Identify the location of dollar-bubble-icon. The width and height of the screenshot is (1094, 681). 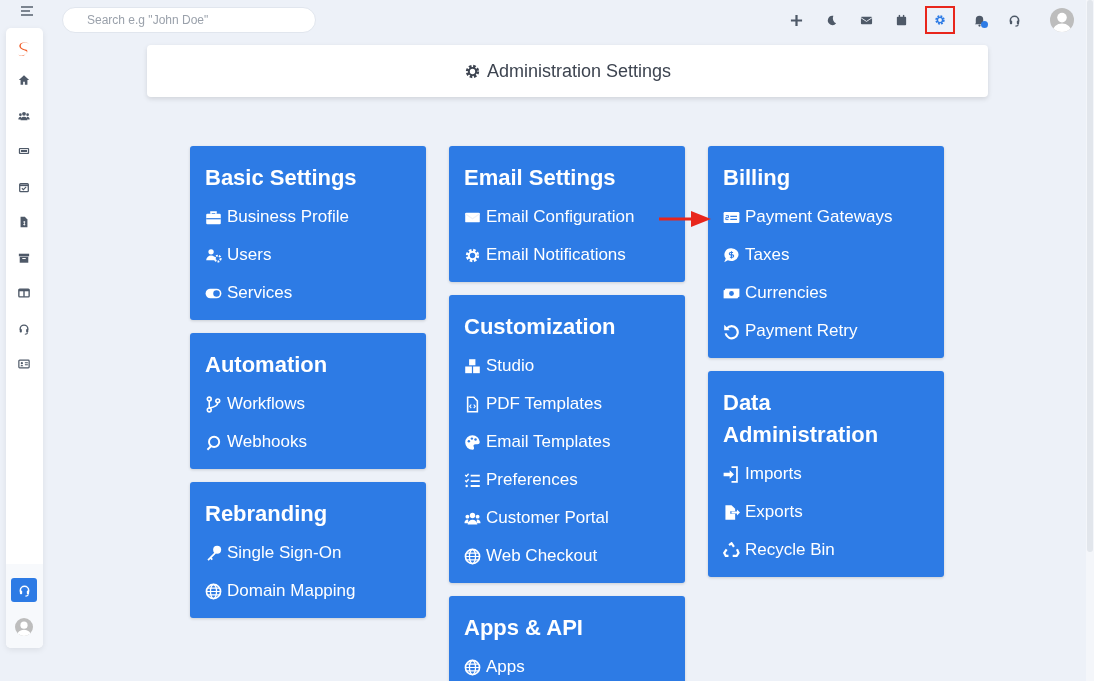
(731, 255).